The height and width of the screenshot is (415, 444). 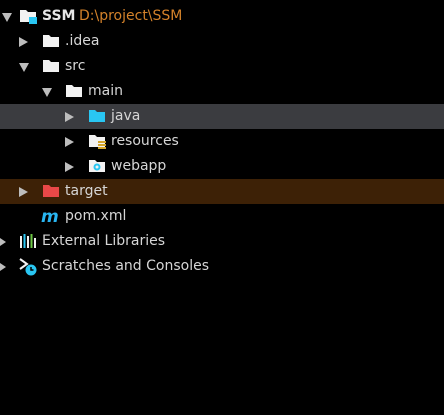 What do you see at coordinates (222, 91) in the screenshot?
I see `tree-item-main: main` at bounding box center [222, 91].